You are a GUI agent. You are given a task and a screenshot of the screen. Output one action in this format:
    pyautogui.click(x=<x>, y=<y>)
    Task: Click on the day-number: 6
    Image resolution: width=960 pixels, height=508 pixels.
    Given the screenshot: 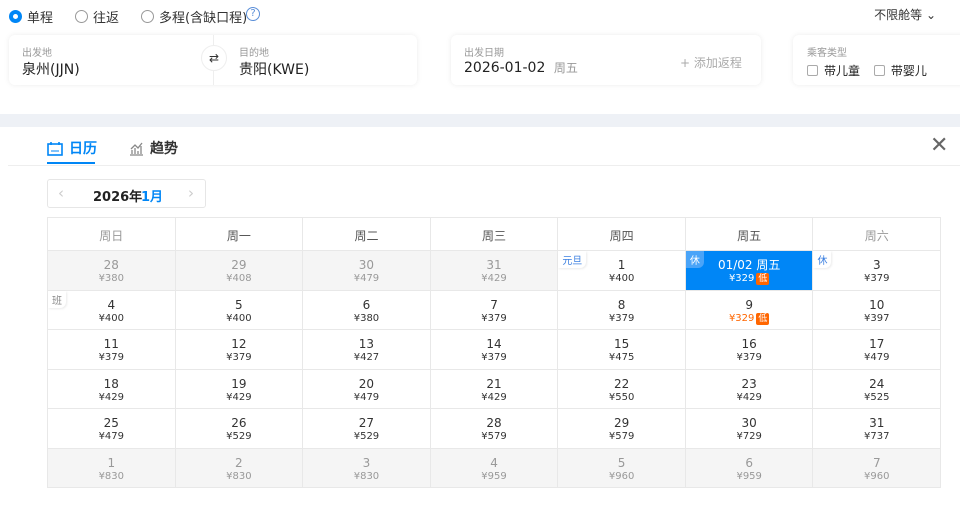 What is the action you would take?
    pyautogui.click(x=366, y=304)
    